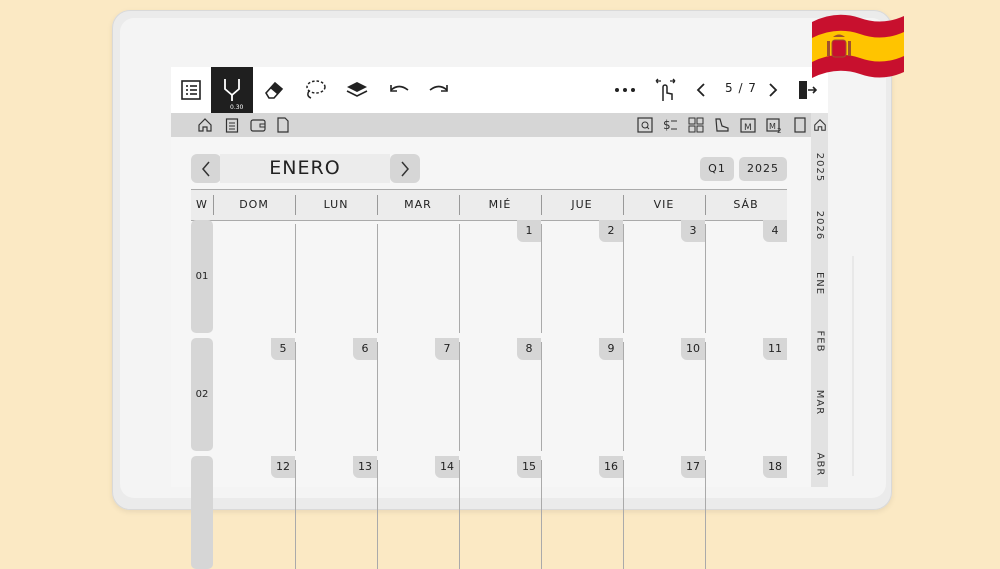  What do you see at coordinates (258, 125) in the screenshot?
I see `wallet-icon` at bounding box center [258, 125].